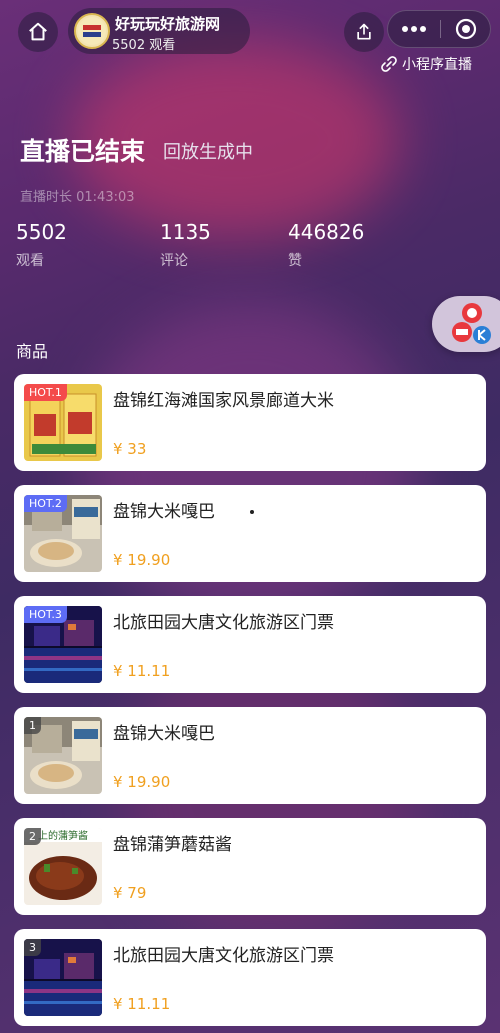  I want to click on close-button, so click(466, 29).